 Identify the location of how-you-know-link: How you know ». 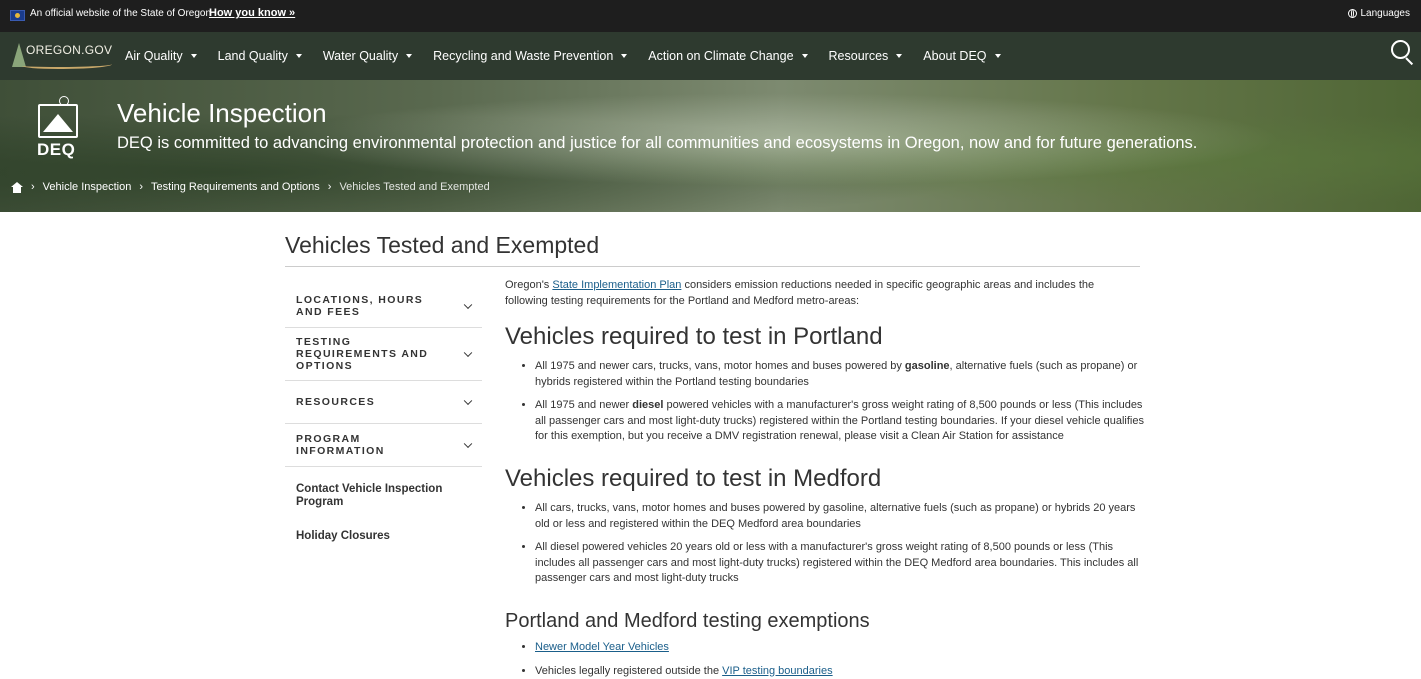
(252, 13).